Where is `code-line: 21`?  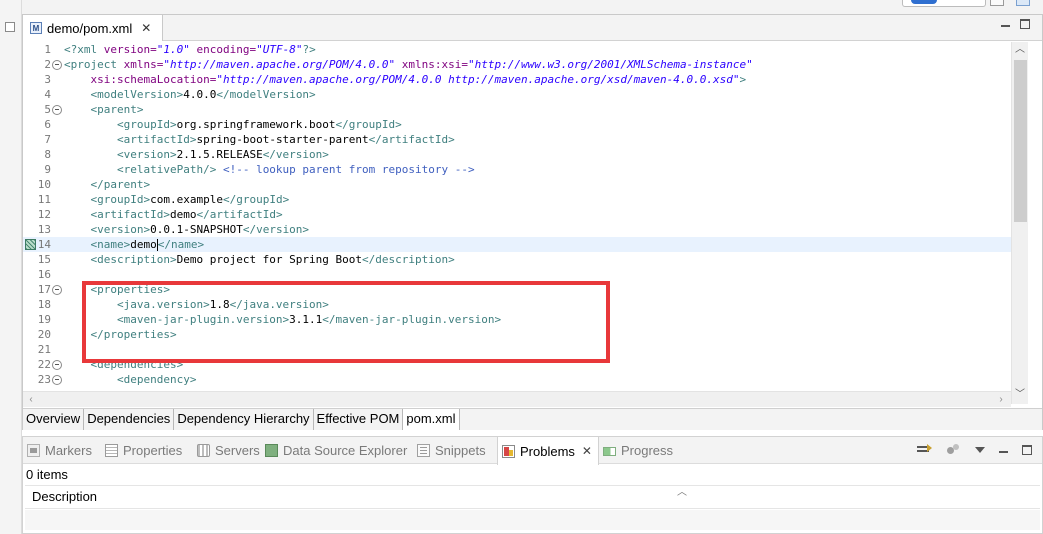 code-line: 21 is located at coordinates (517, 349).